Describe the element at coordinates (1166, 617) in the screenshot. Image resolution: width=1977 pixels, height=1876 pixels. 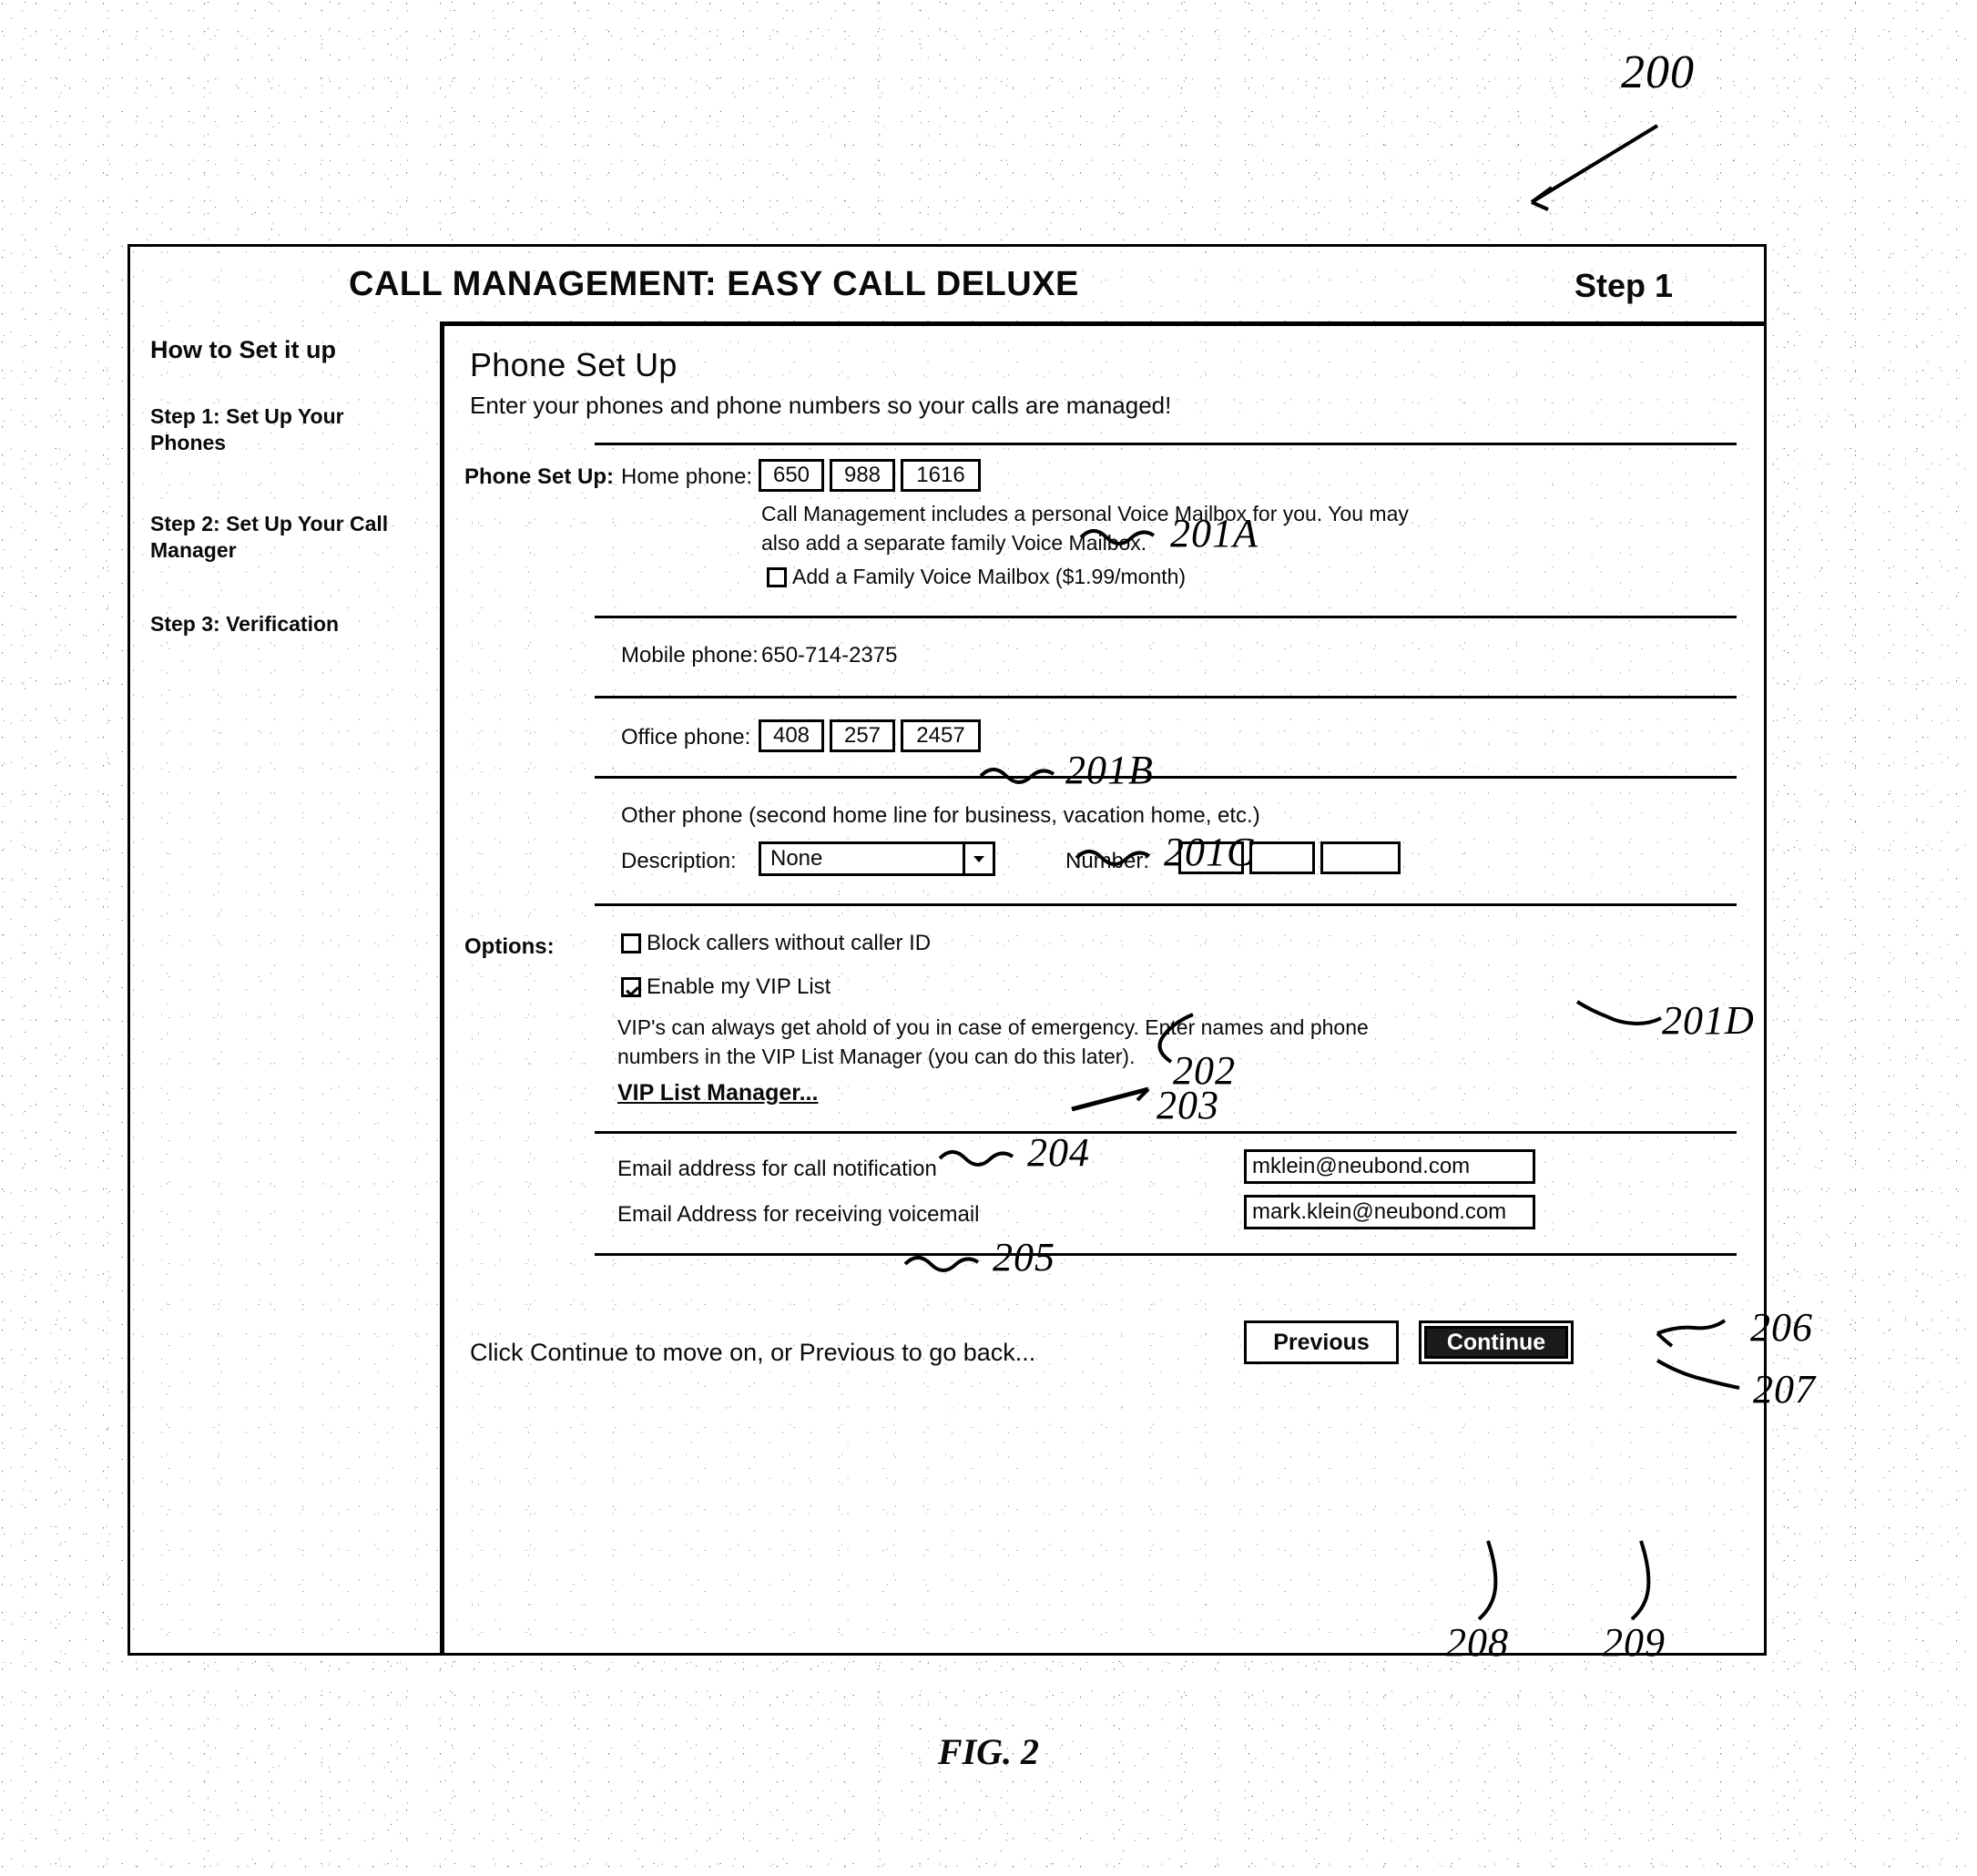
I see `divider-after-home` at that location.